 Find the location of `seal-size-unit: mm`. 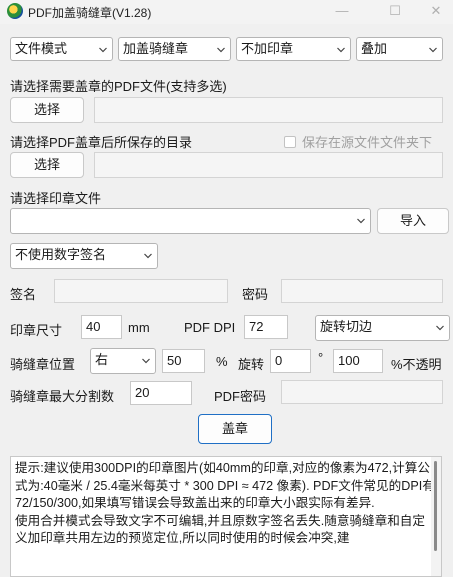

seal-size-unit: mm is located at coordinates (139, 327).